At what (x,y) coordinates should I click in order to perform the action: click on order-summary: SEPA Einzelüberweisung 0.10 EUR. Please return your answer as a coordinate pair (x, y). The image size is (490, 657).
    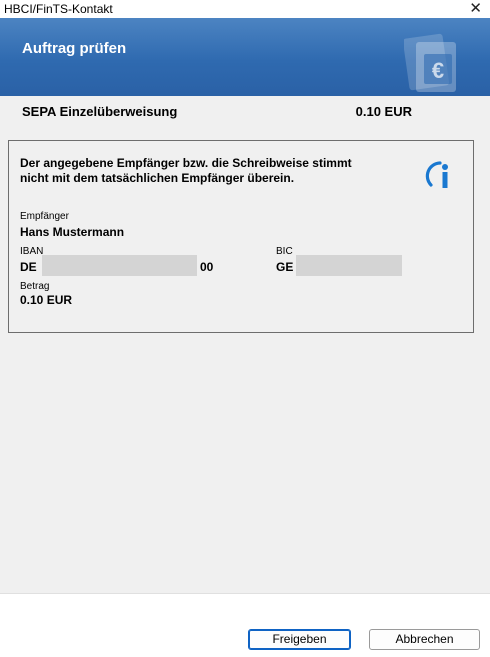
    Looking at the image, I should click on (245, 111).